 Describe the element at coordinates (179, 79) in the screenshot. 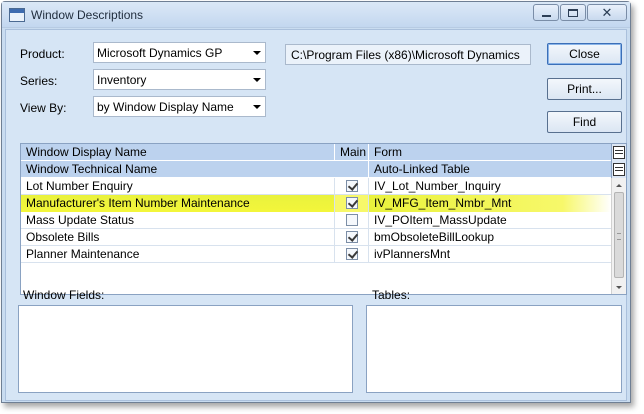

I see `series-dropdown: Inventory` at that location.